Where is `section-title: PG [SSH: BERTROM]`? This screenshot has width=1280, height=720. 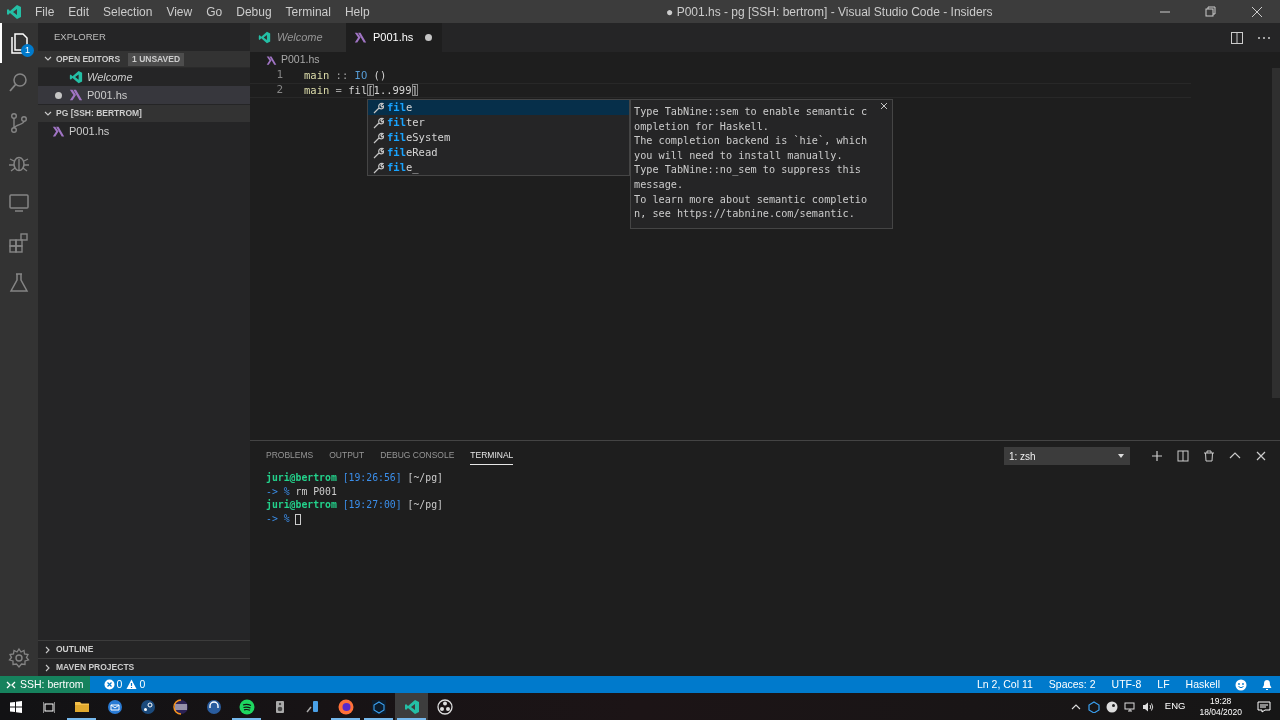 section-title: PG [SSH: BERTROM] is located at coordinates (99, 113).